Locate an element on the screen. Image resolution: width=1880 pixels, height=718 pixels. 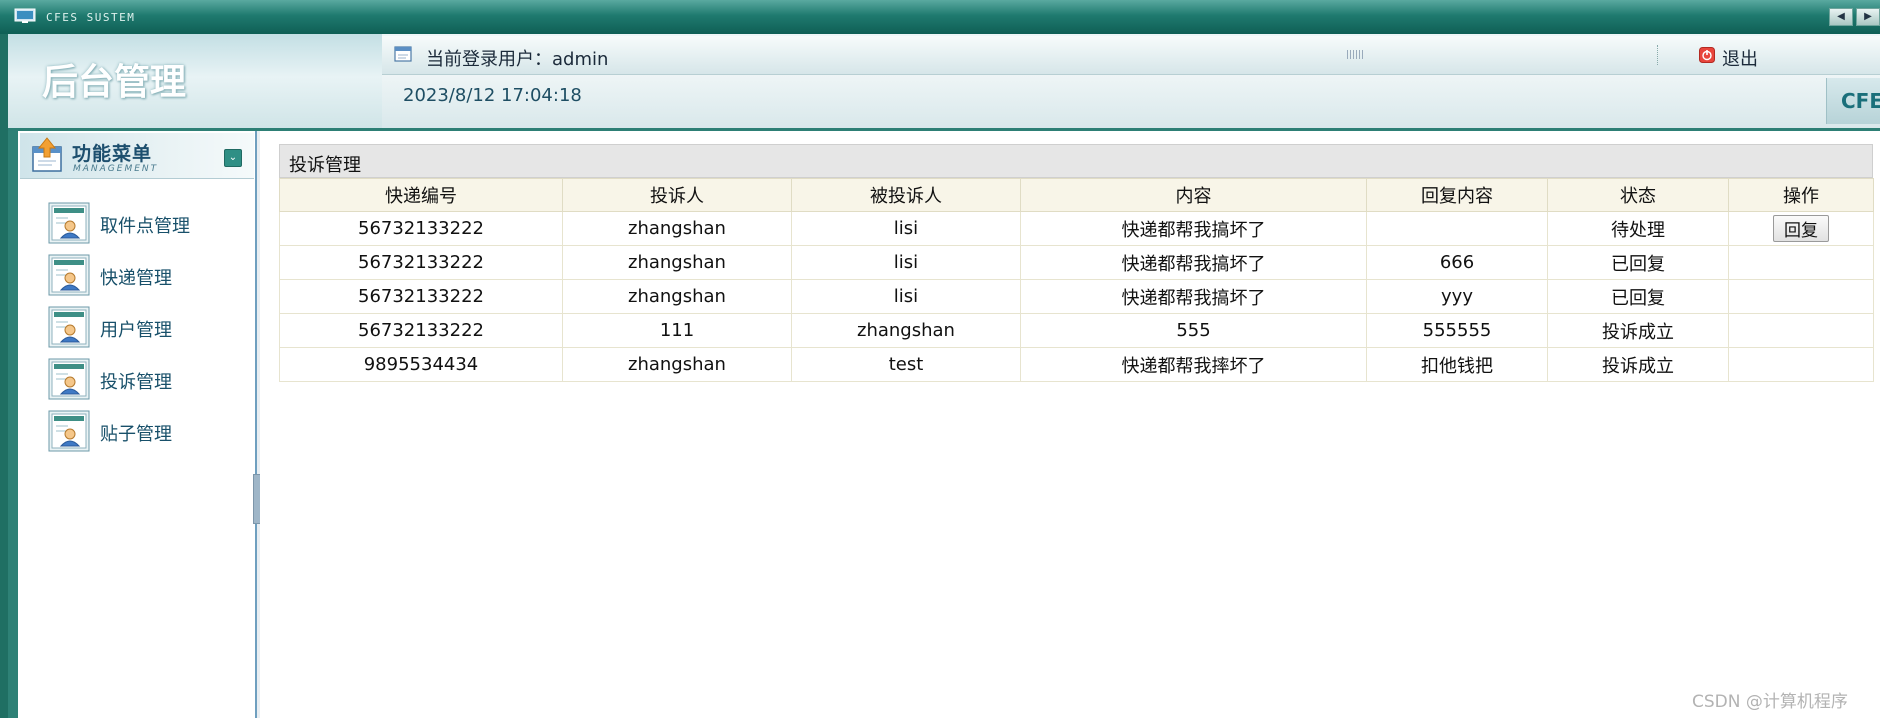
sidebar-border is located at coordinates (256, 424).